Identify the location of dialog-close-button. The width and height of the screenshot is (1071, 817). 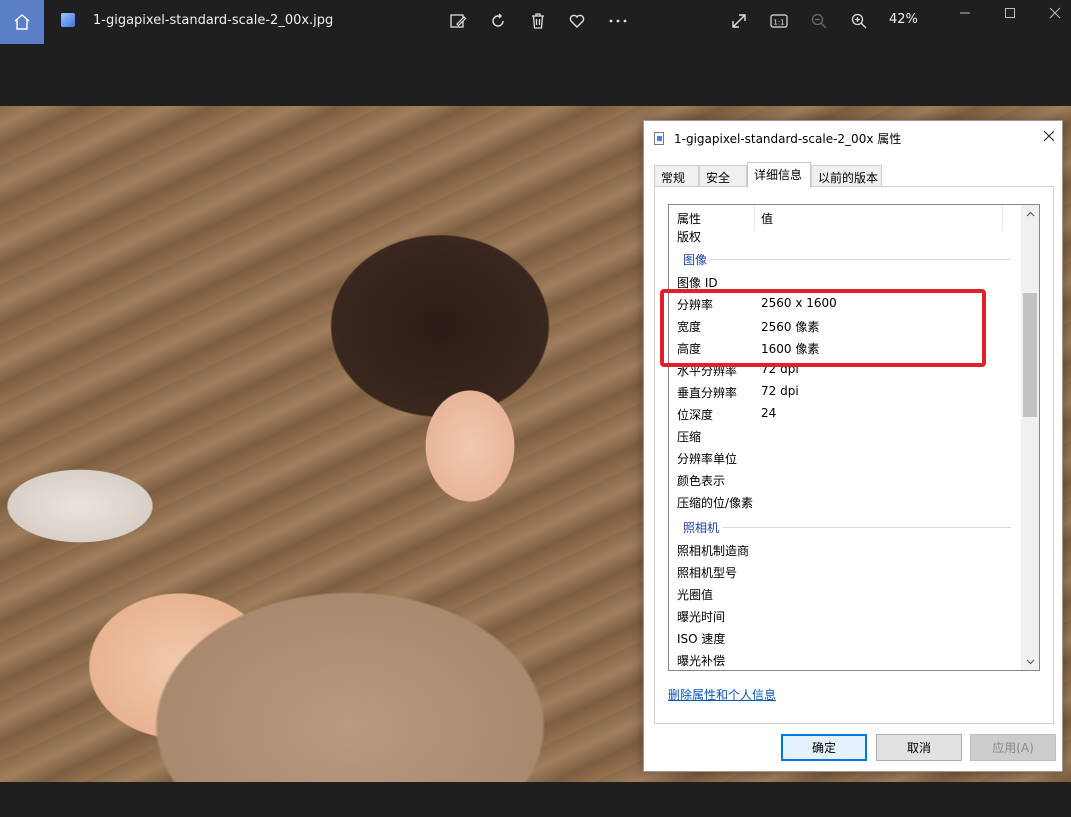
(1049, 136).